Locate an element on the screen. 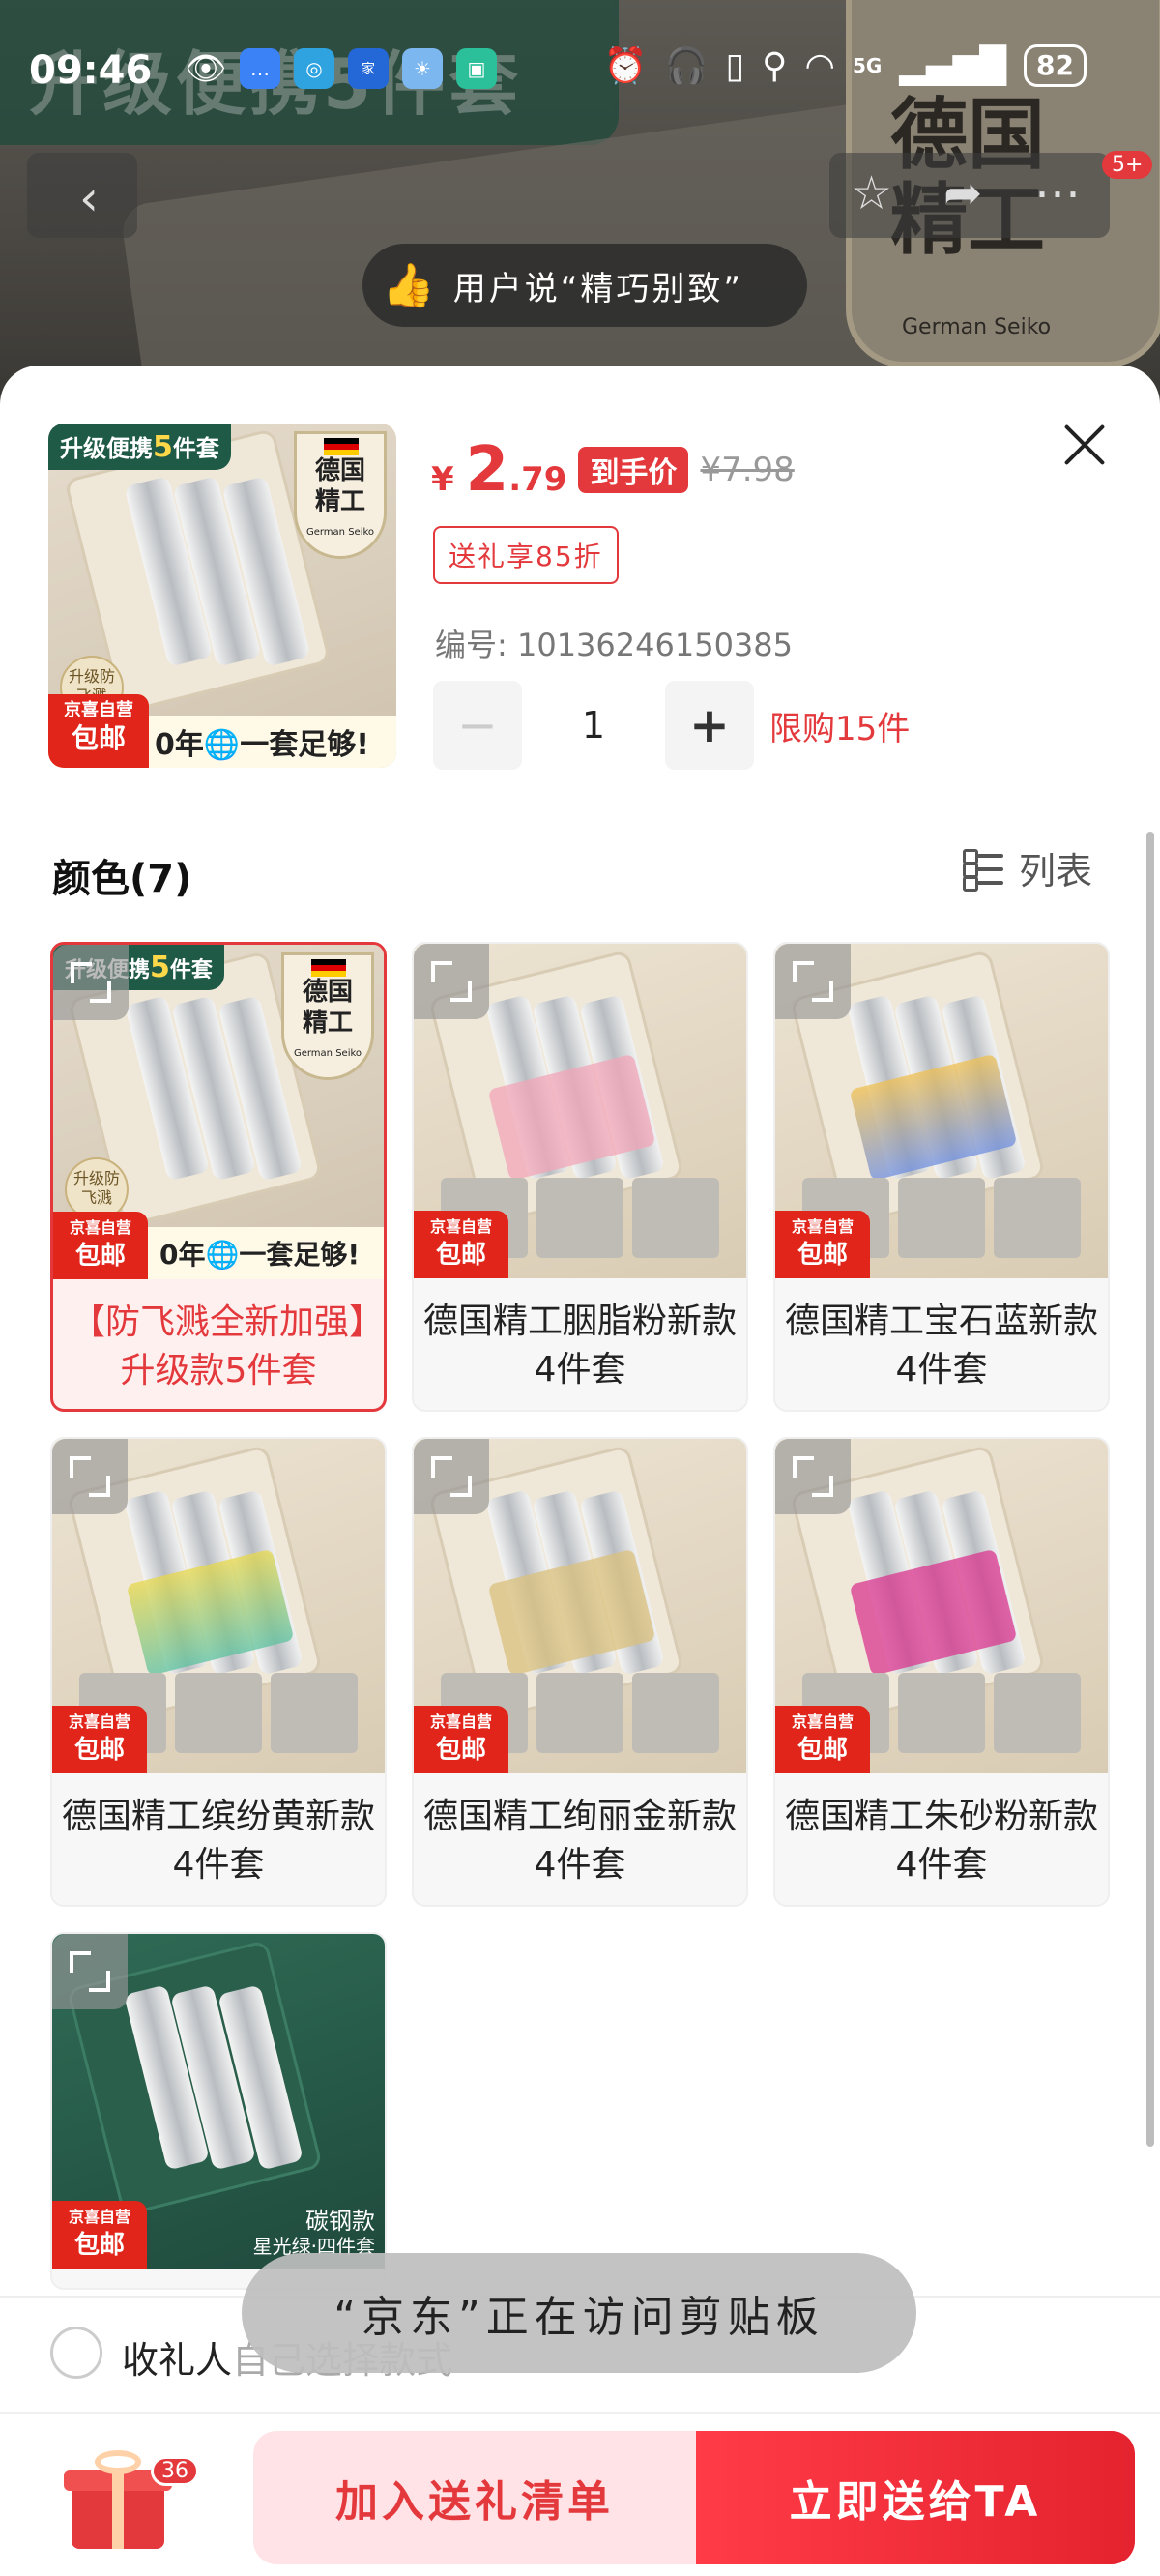 The image size is (1160, 2576). color-option-image: 碳钢款 星光绿·四件套 京喜自营 包邮 is located at coordinates (218, 2101).